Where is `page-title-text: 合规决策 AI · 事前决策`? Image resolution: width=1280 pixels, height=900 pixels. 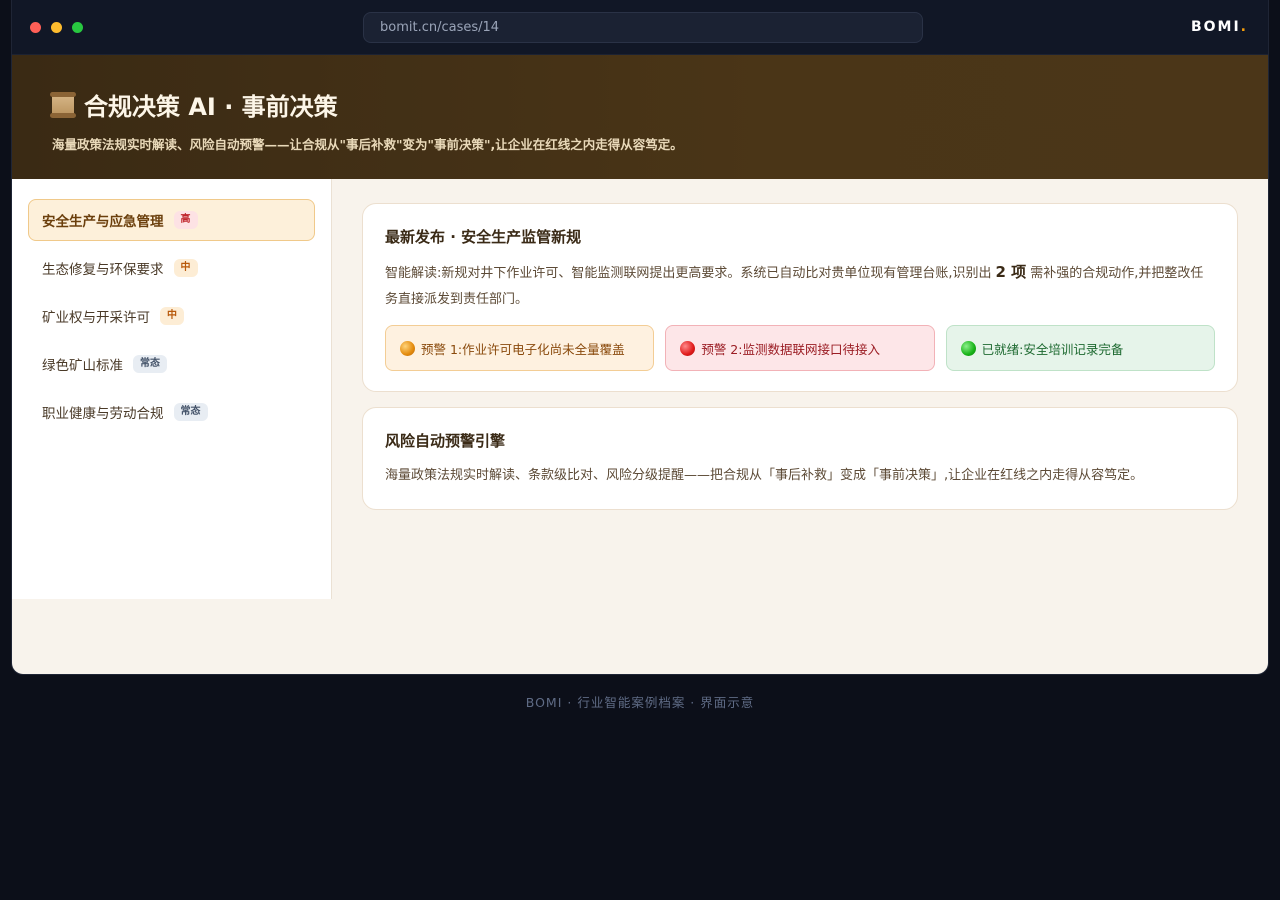
page-title-text: 合规决策 AI · 事前决策 is located at coordinates (211, 107).